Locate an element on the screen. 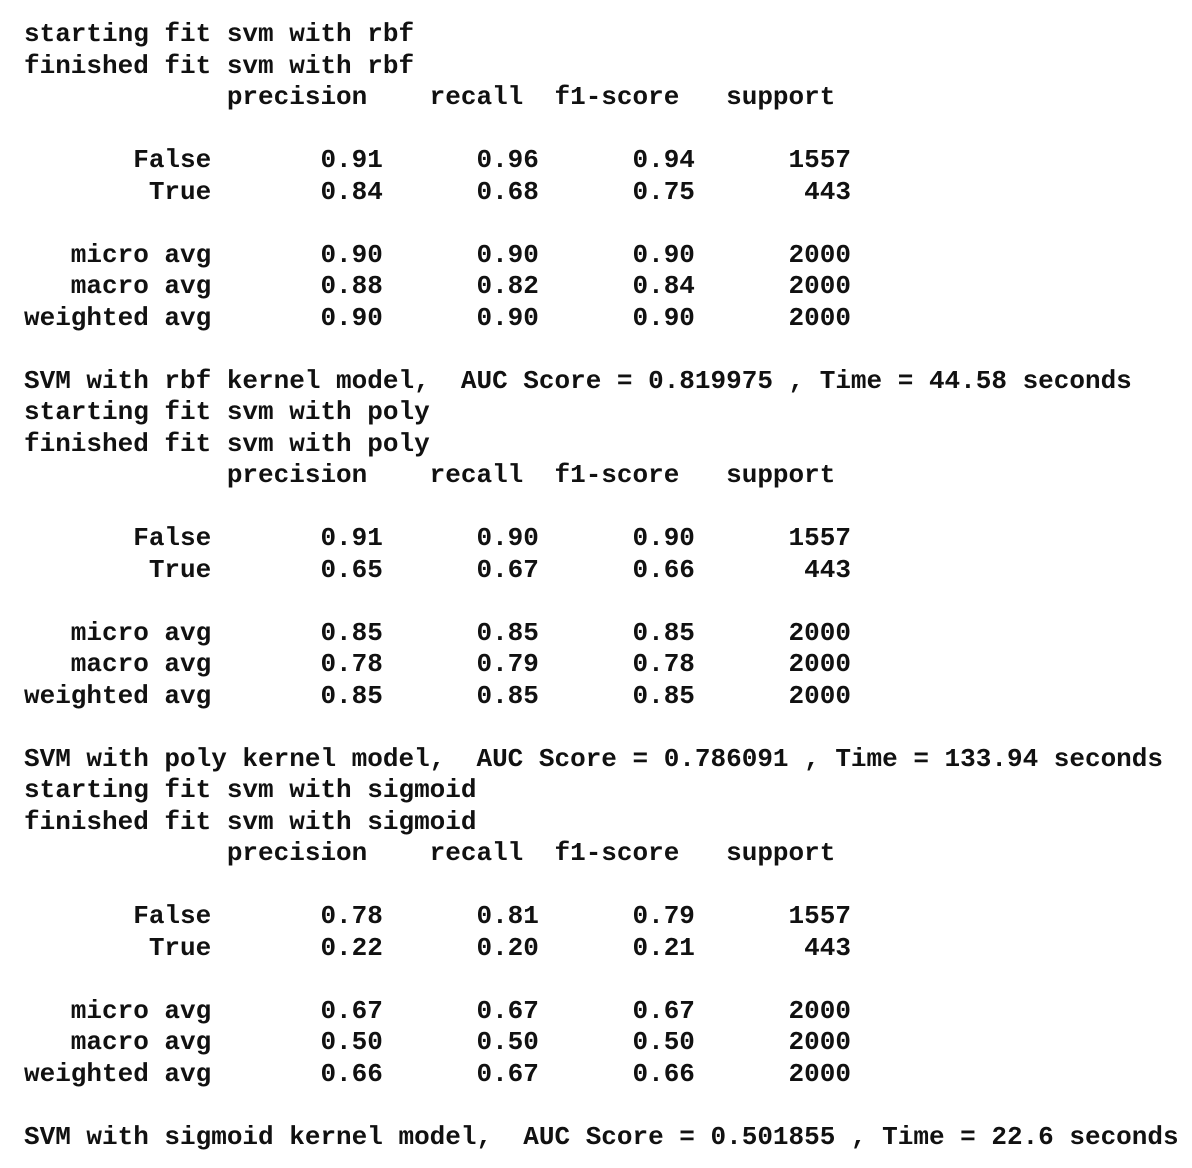 This screenshot has width=1192, height=1168. report-row: False 0.91 0.90 0.90 1557 is located at coordinates (437, 538).